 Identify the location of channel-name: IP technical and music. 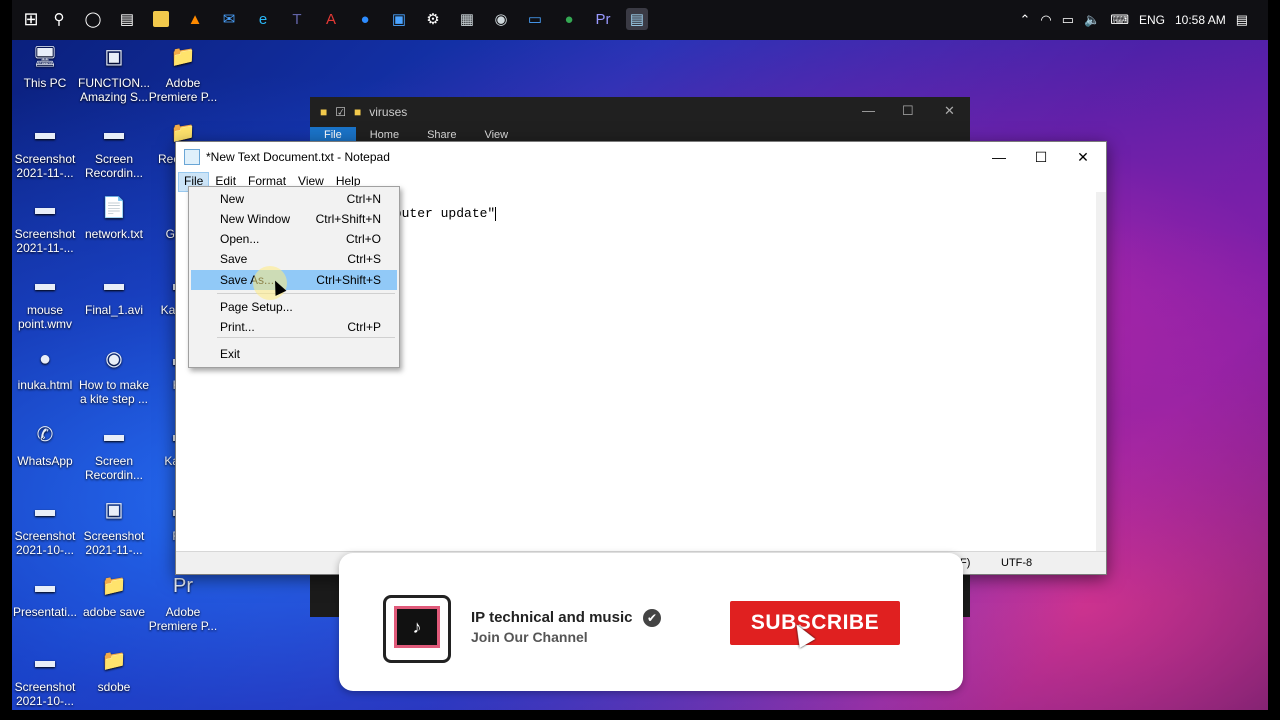
(552, 617).